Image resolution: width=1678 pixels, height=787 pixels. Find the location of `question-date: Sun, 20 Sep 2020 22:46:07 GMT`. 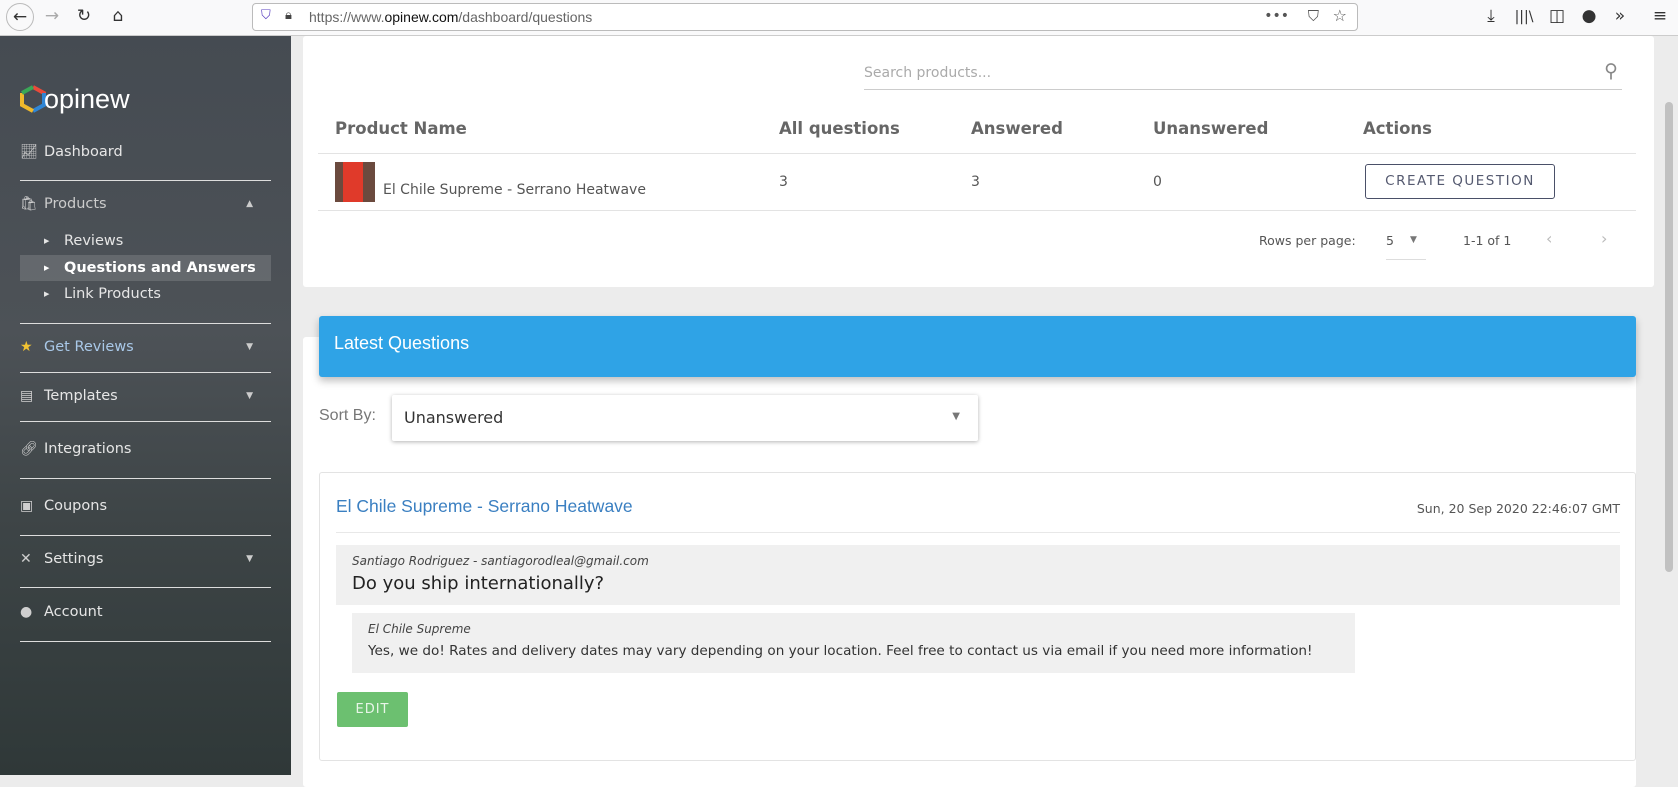

question-date: Sun, 20 Sep 2020 22:46:07 GMT is located at coordinates (1518, 508).